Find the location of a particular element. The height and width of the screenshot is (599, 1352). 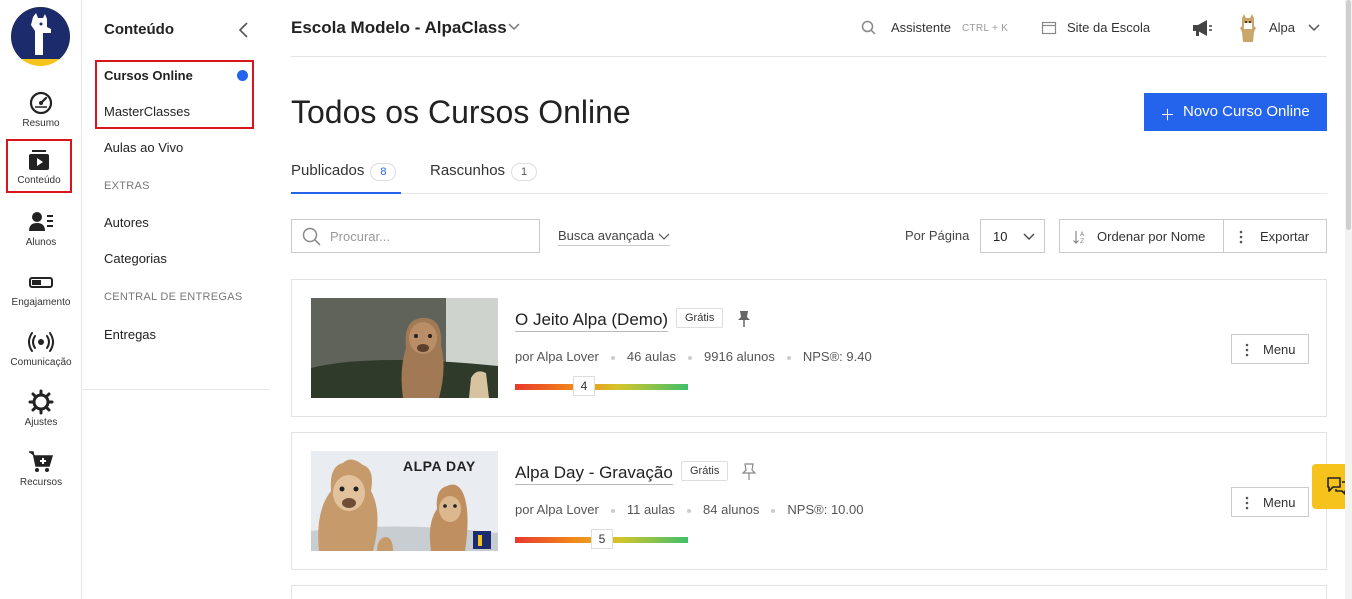

tab-label: Publicados is located at coordinates (328, 170).